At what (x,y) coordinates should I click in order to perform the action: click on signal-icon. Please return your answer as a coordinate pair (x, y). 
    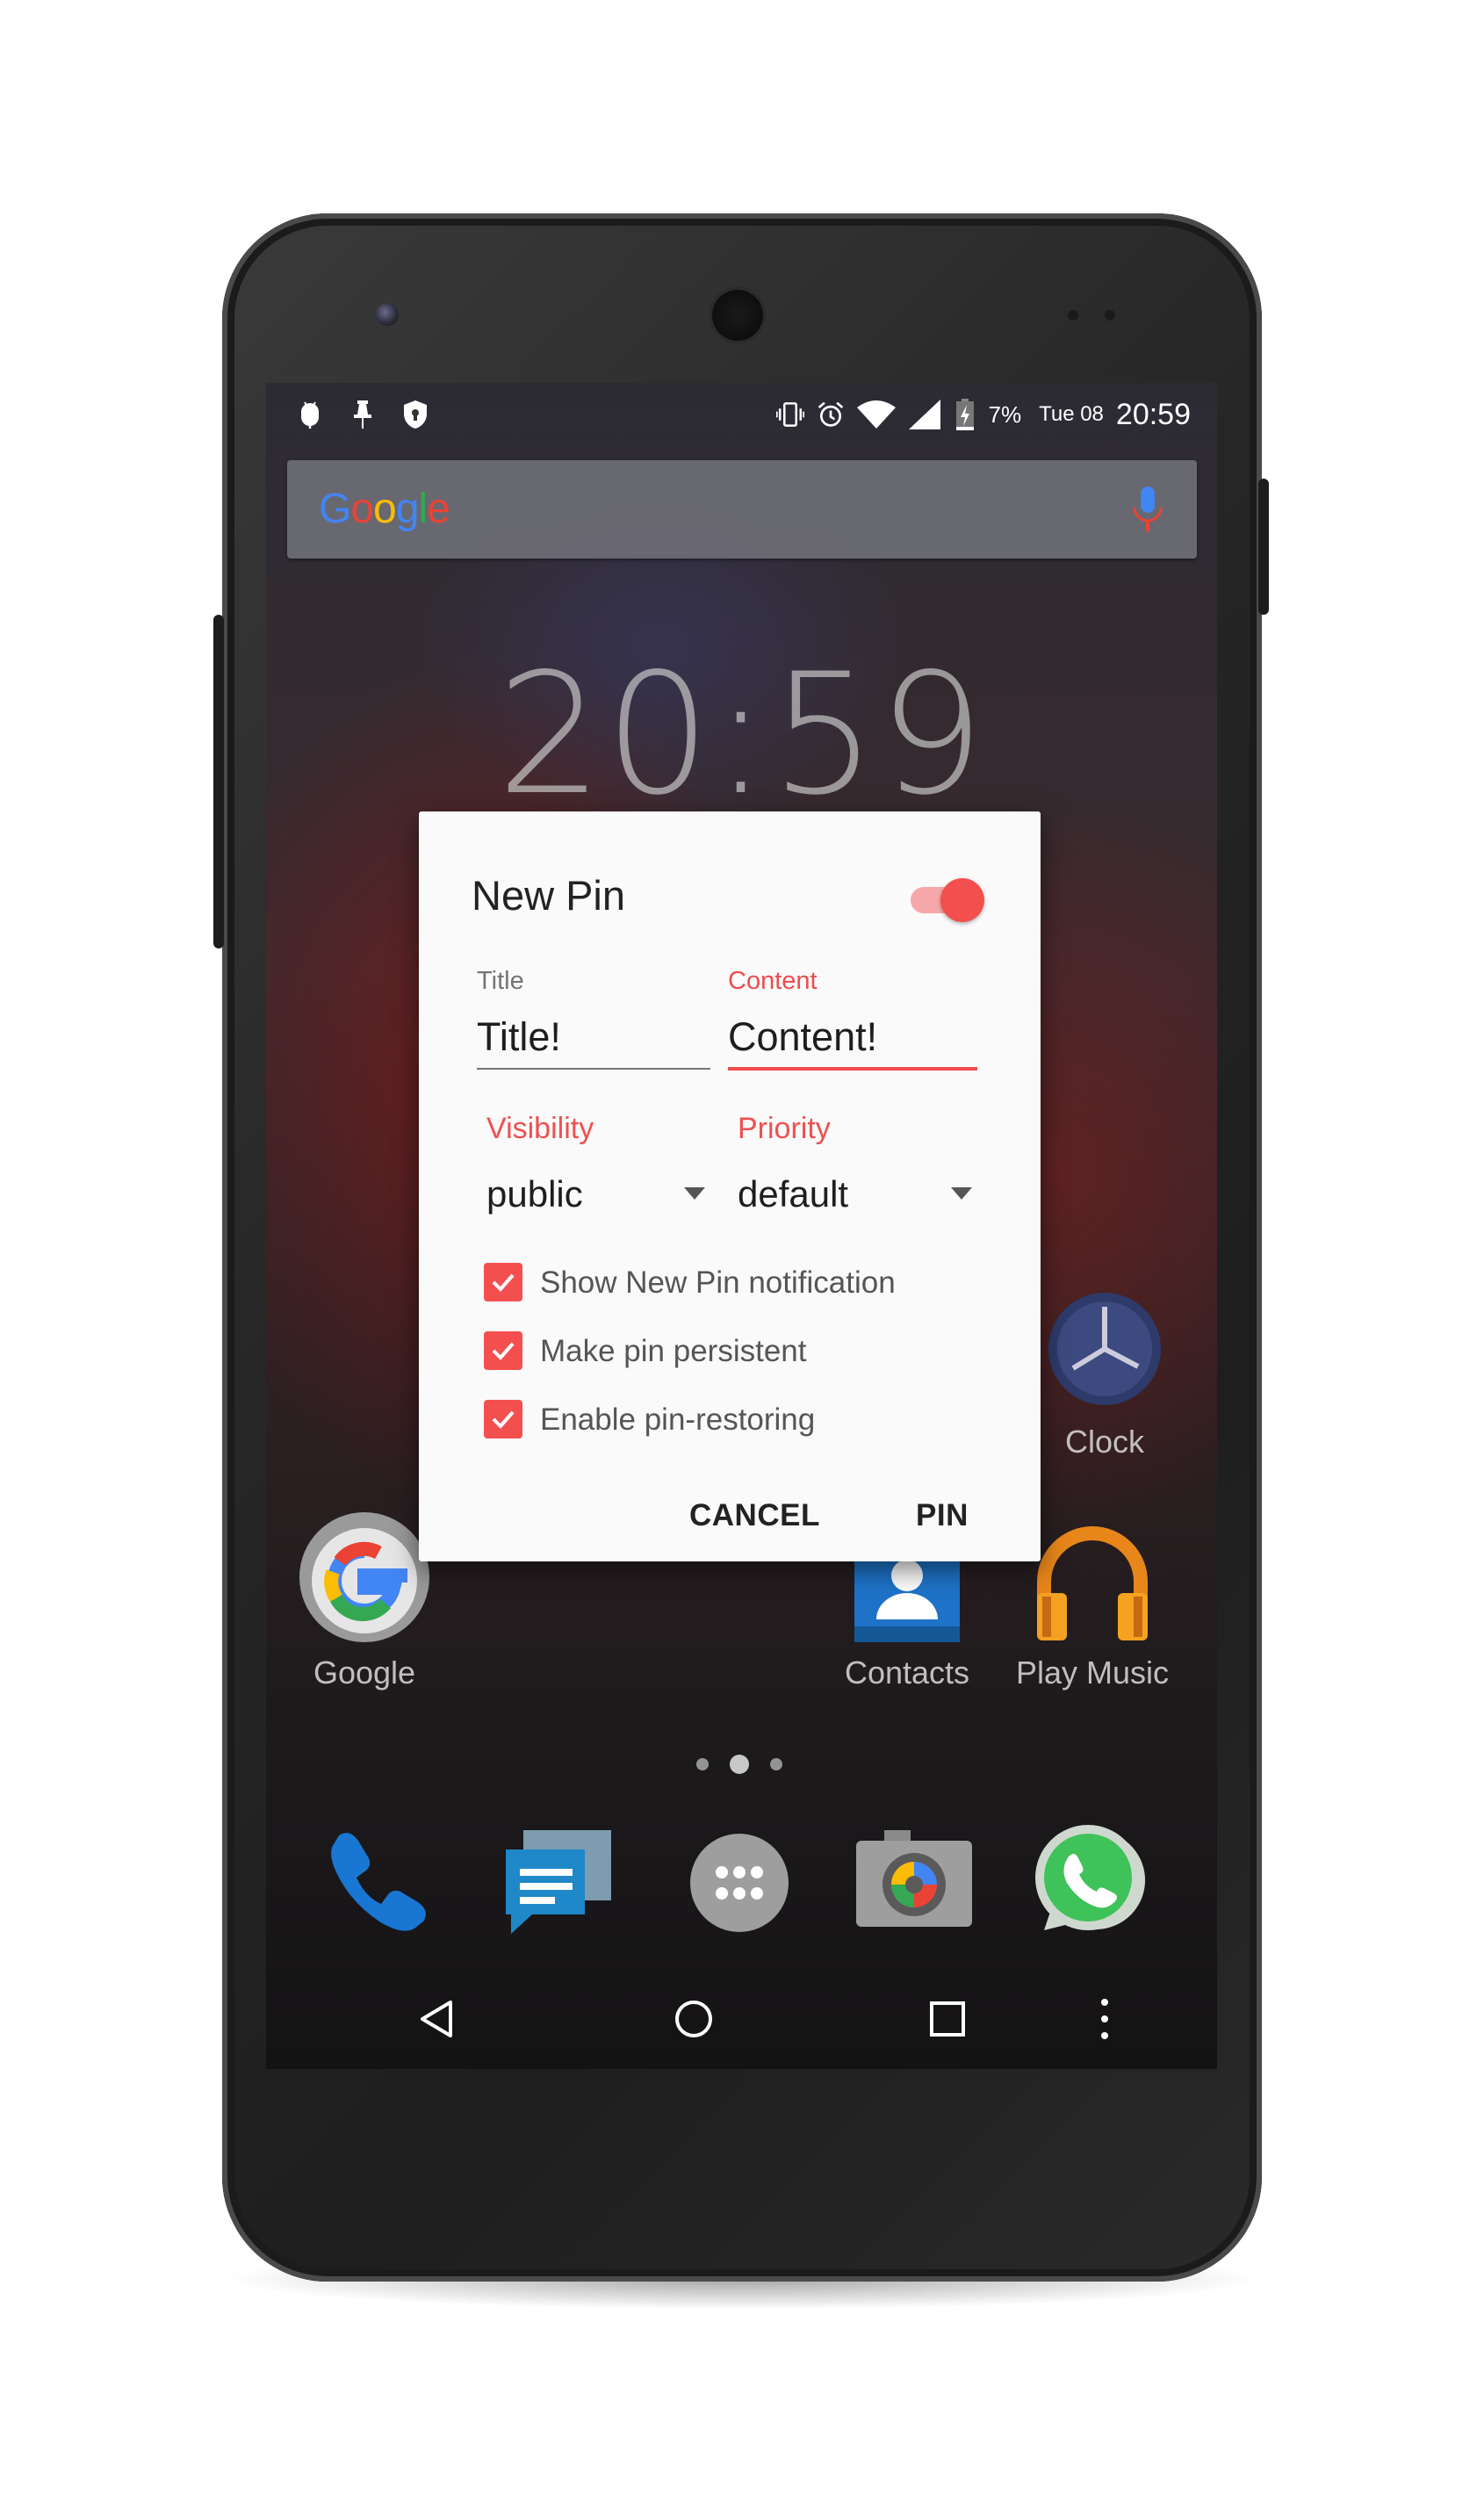
    Looking at the image, I should click on (924, 414).